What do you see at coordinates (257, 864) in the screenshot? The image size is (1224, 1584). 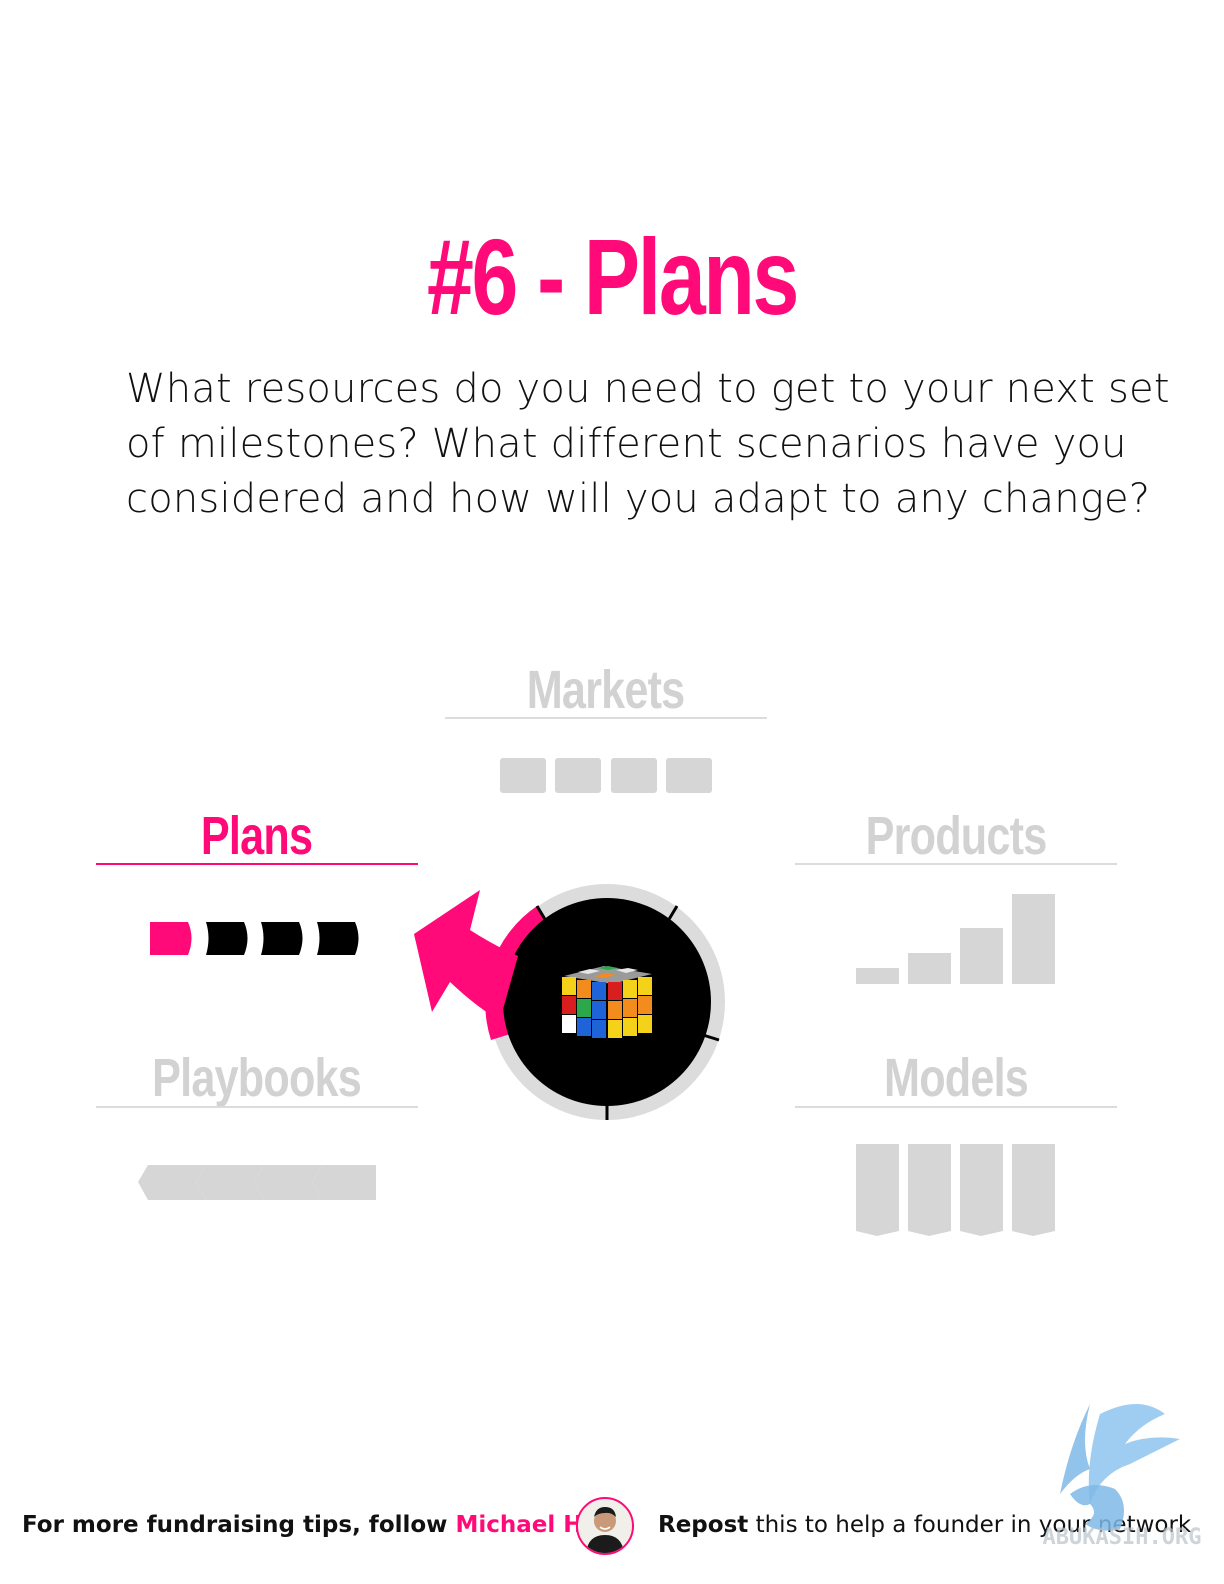 I see `category-plans-underline` at bounding box center [257, 864].